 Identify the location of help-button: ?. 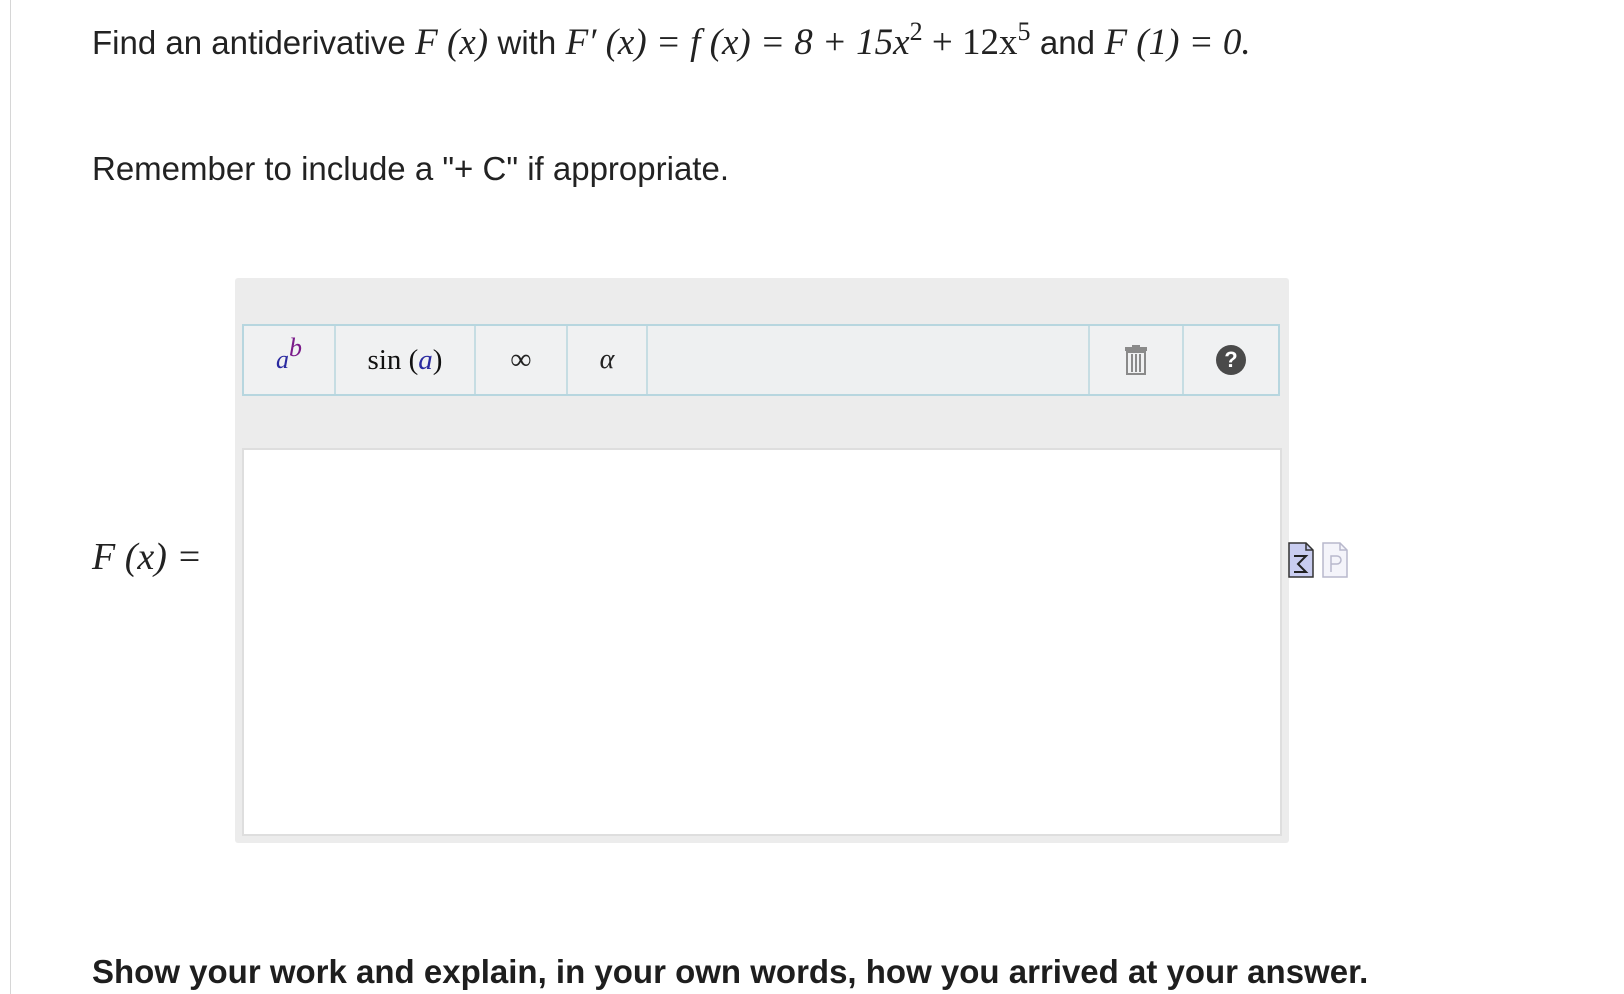
(1231, 360).